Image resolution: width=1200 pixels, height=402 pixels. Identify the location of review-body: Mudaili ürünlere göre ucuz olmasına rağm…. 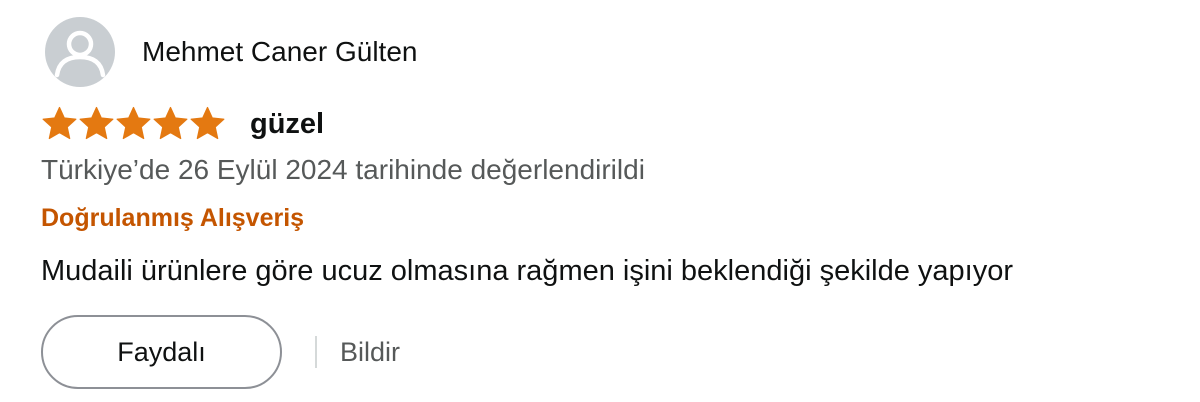
(527, 271).